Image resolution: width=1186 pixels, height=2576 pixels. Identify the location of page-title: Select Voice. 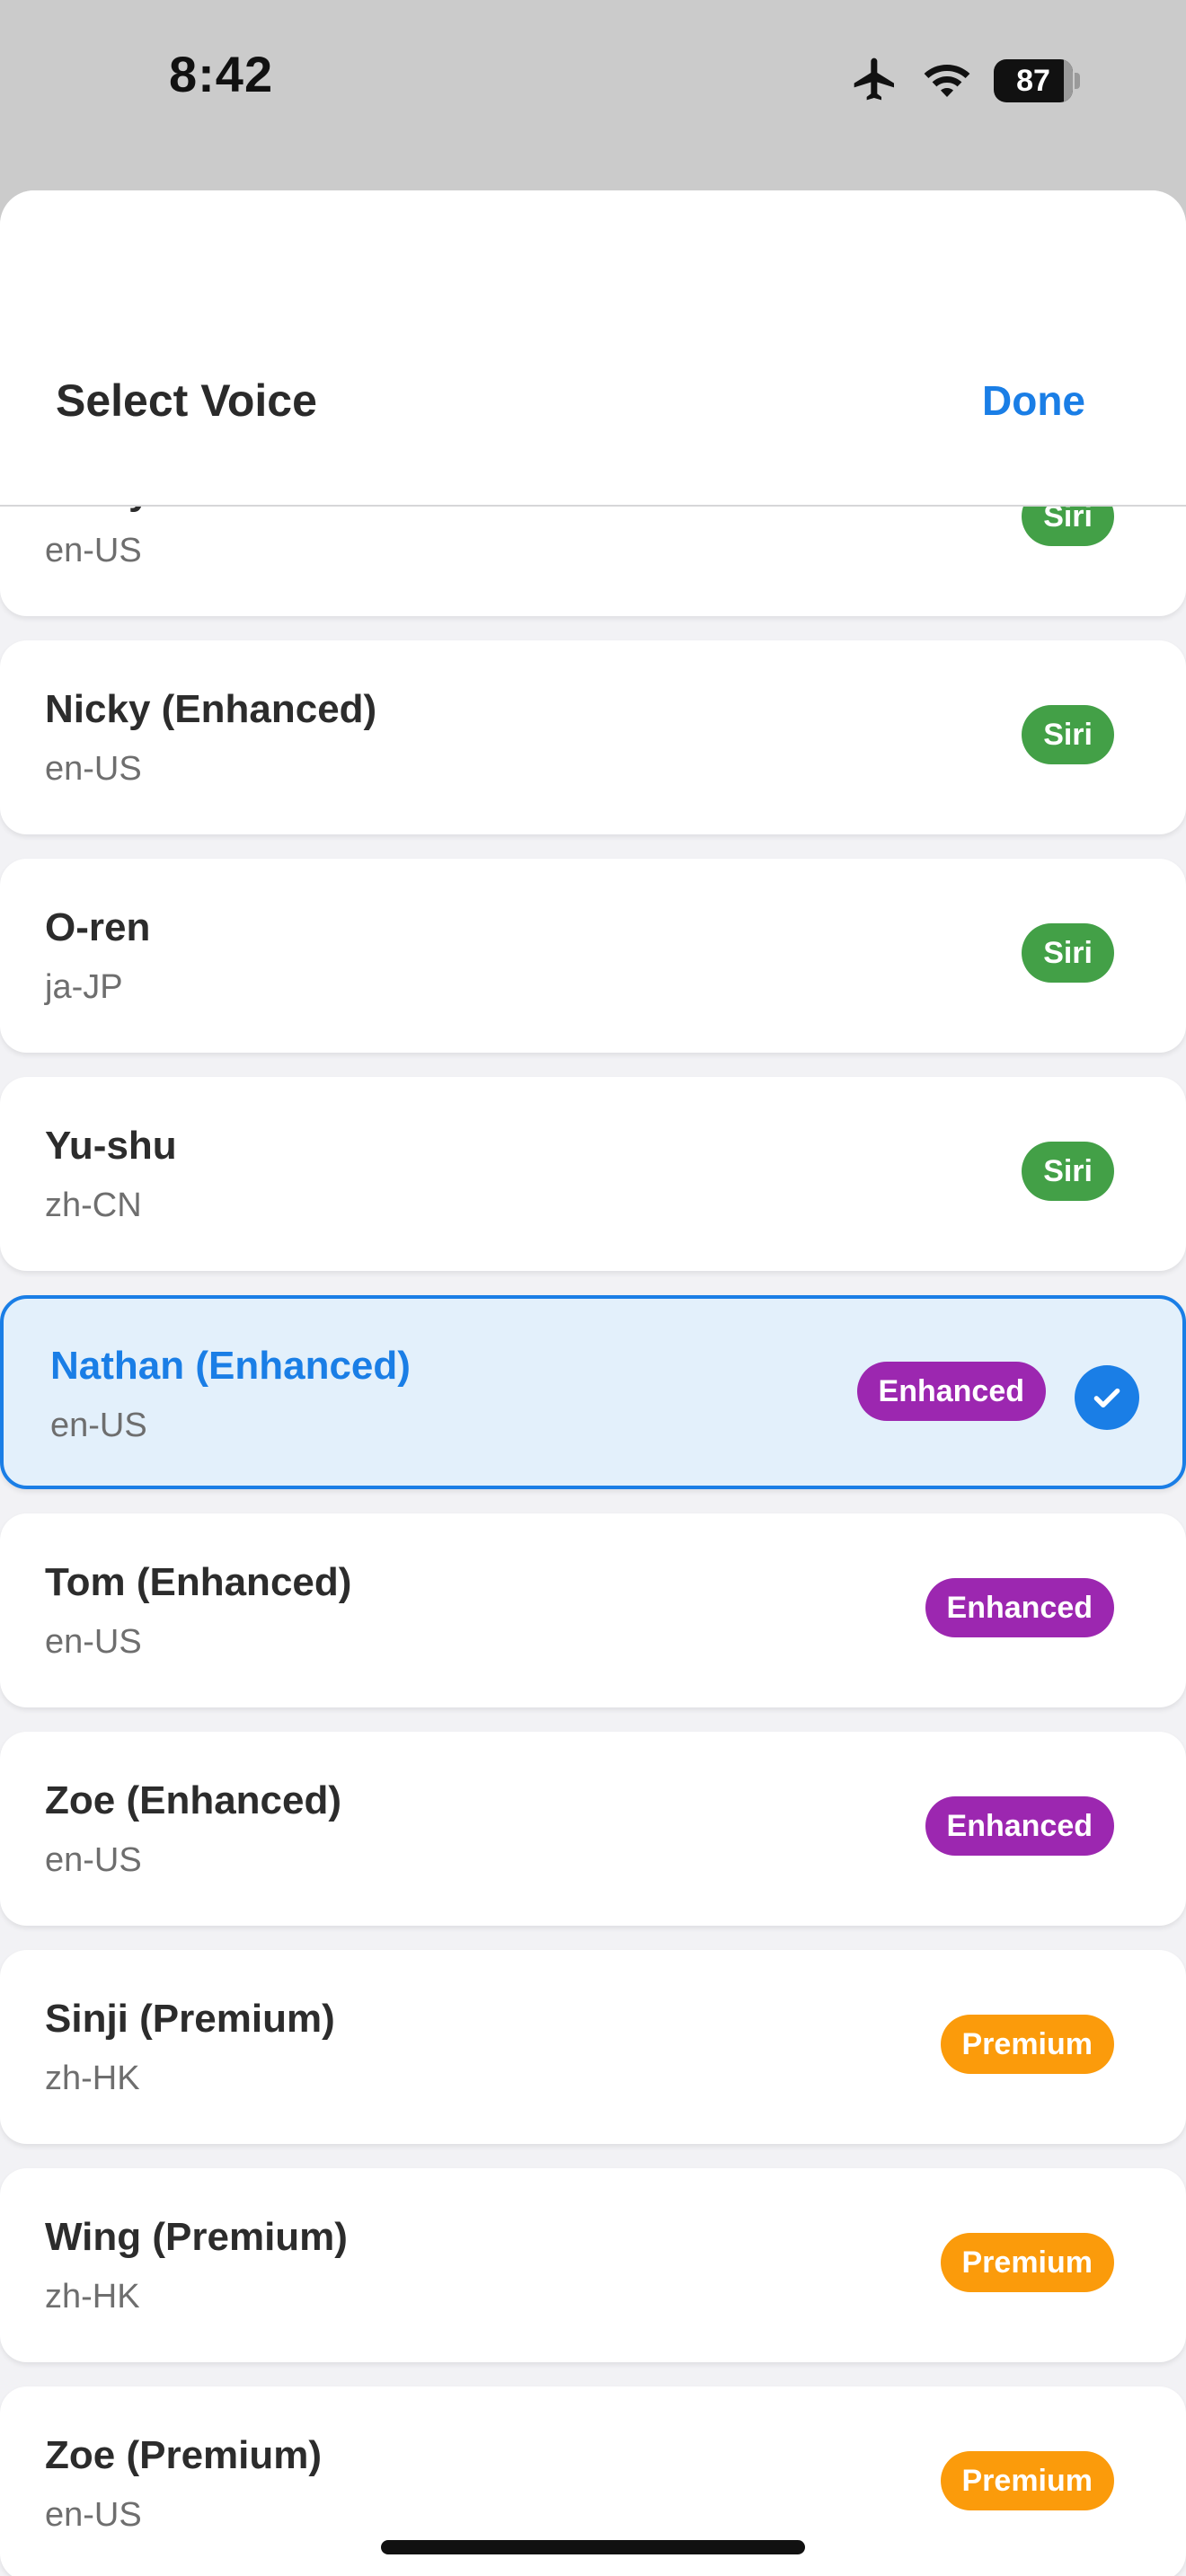
(186, 400).